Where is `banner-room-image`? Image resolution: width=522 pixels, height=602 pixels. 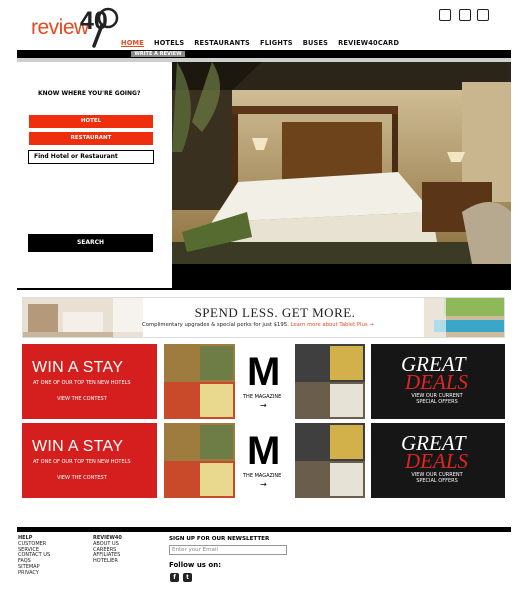
banner-room-image is located at coordinates (83, 317).